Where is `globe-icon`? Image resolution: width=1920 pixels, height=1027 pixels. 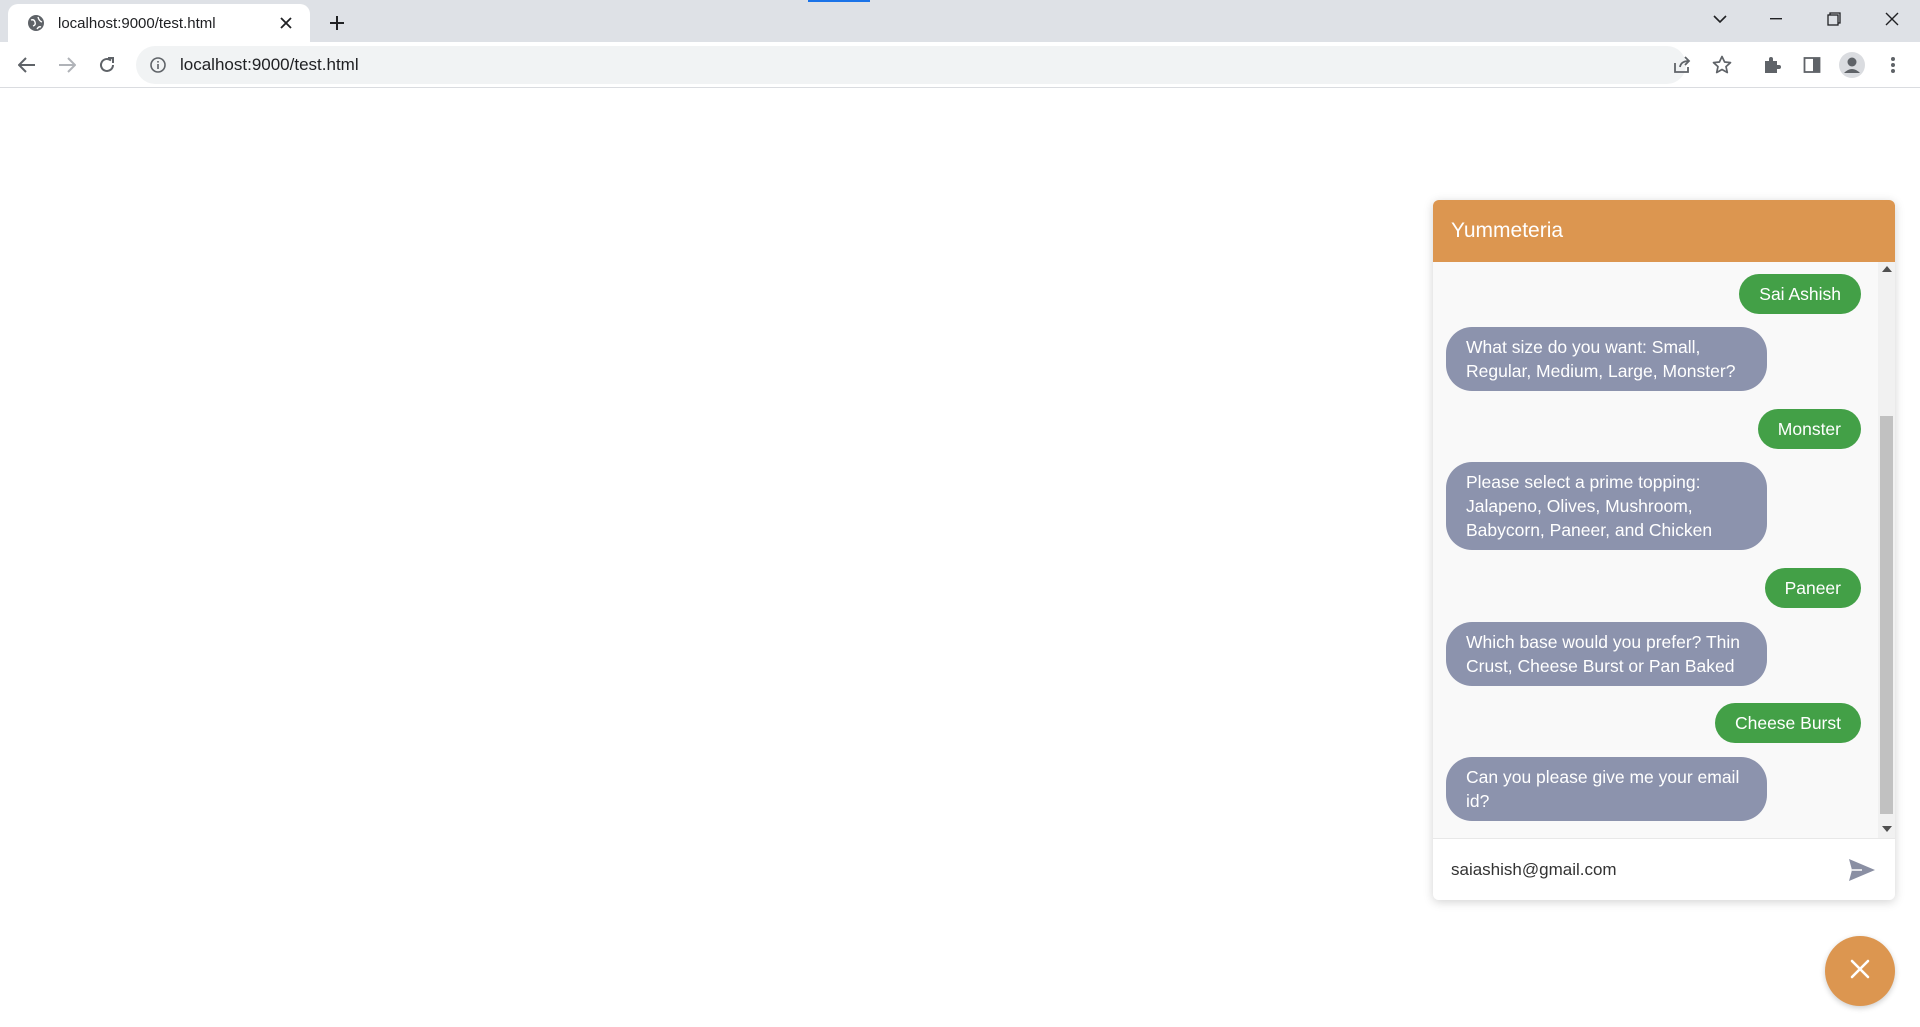 globe-icon is located at coordinates (36, 23).